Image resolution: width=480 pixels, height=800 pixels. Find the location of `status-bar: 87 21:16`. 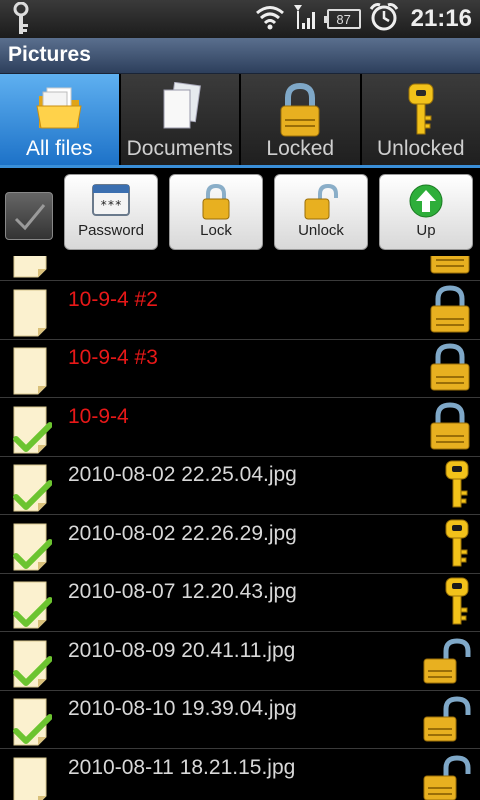

status-bar: 87 21:16 is located at coordinates (240, 19).